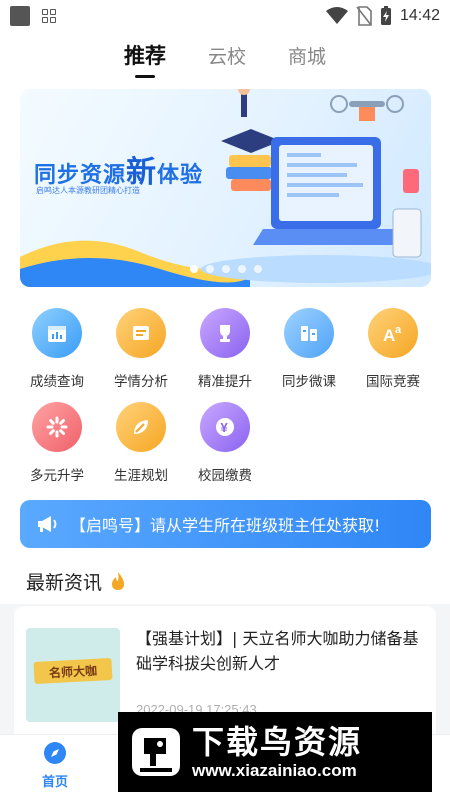 This screenshot has height=800, width=450. Describe the element at coordinates (309, 333) in the screenshot. I see `books-icon` at that location.